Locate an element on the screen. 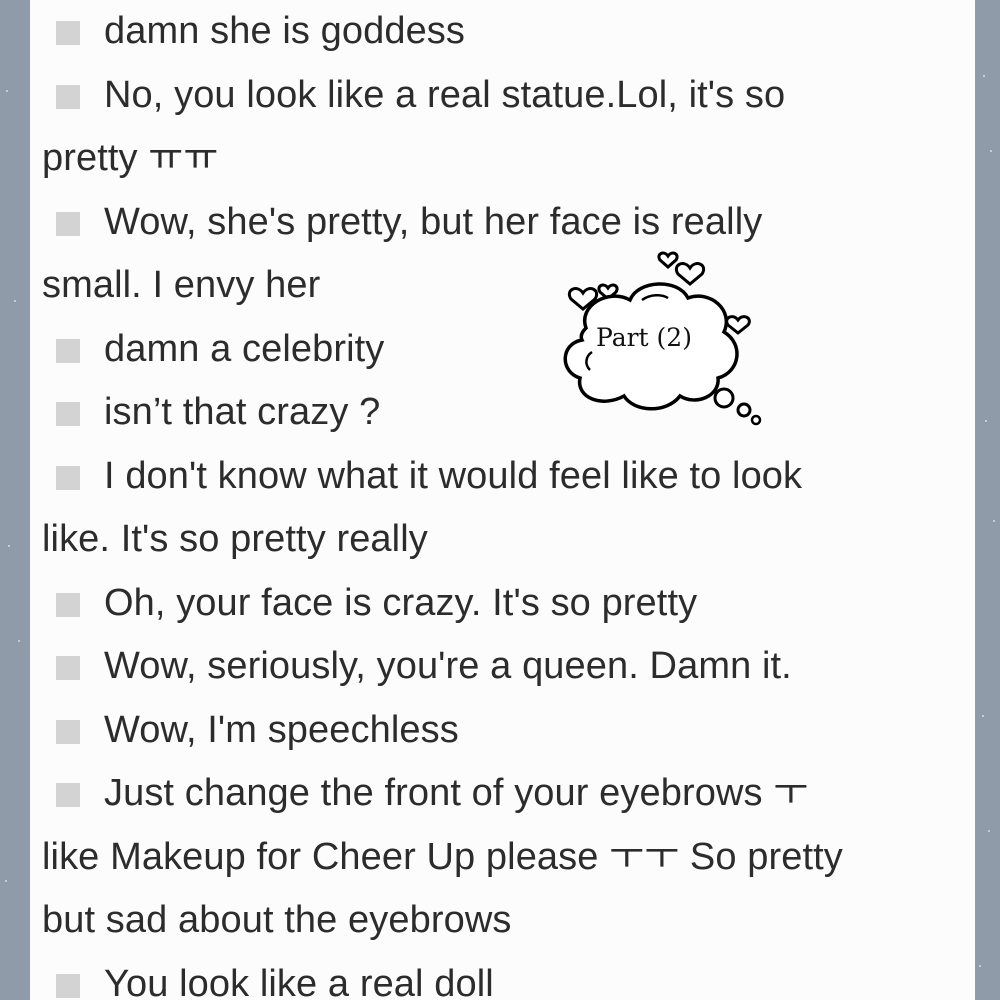 This screenshot has height=1000, width=1000. part-cloud-sticker: Part (2) is located at coordinates (662, 338).